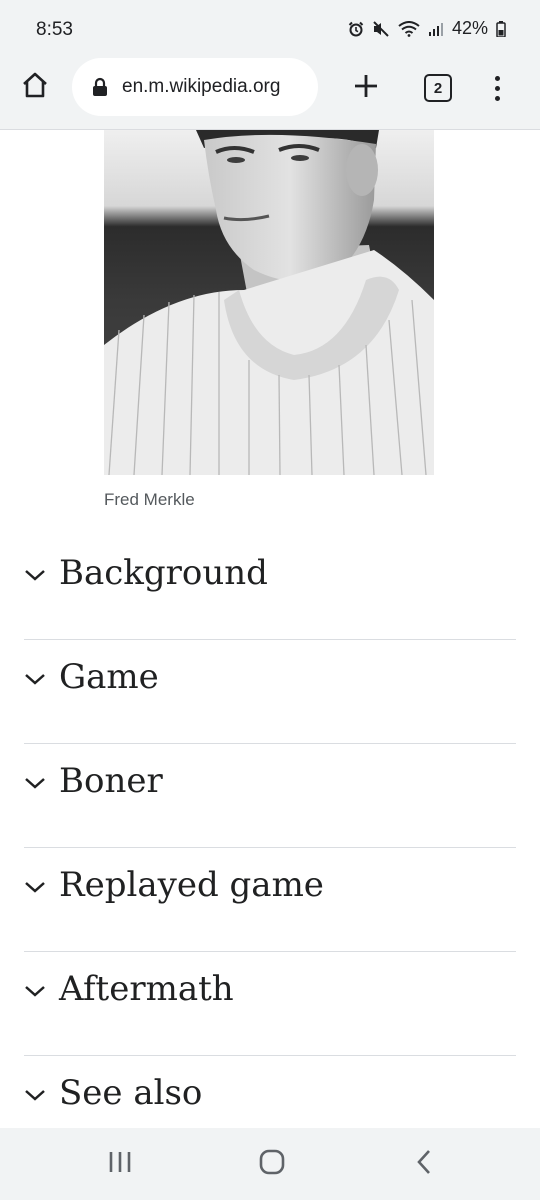  I want to click on section-boner: Boner, so click(270, 796).